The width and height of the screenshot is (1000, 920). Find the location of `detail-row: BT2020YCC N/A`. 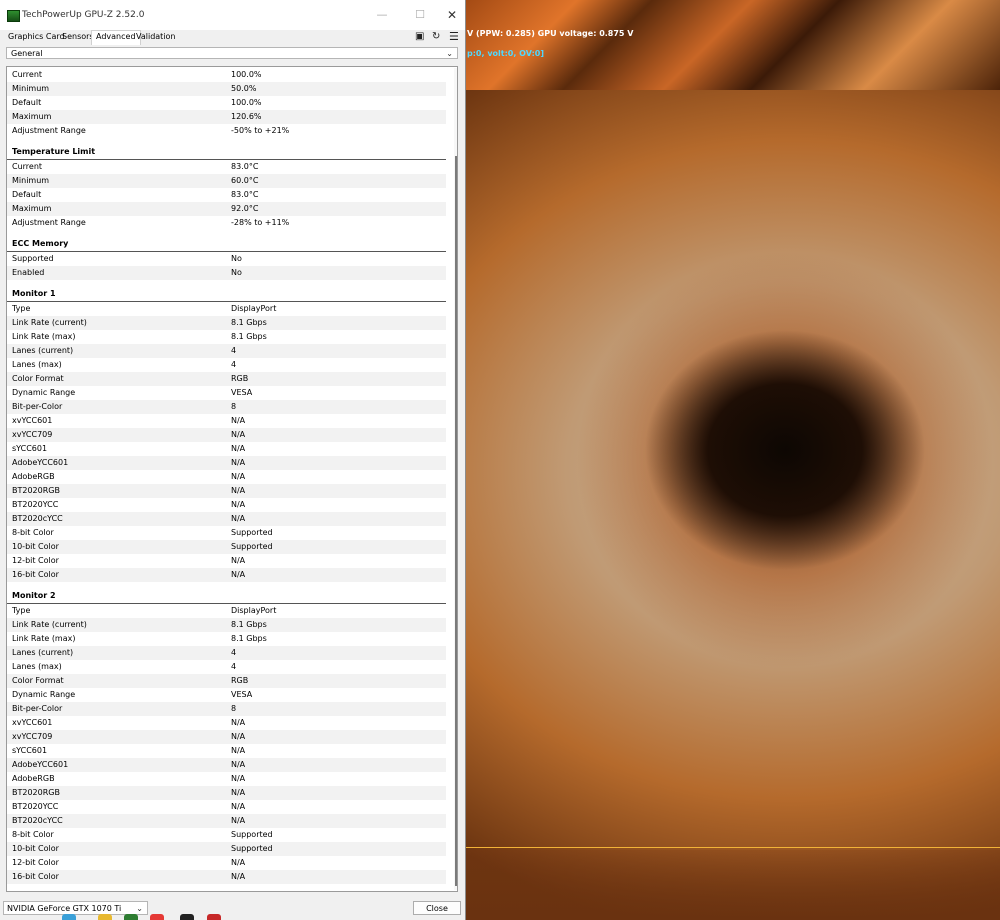

detail-row: BT2020YCC N/A is located at coordinates (226, 807).